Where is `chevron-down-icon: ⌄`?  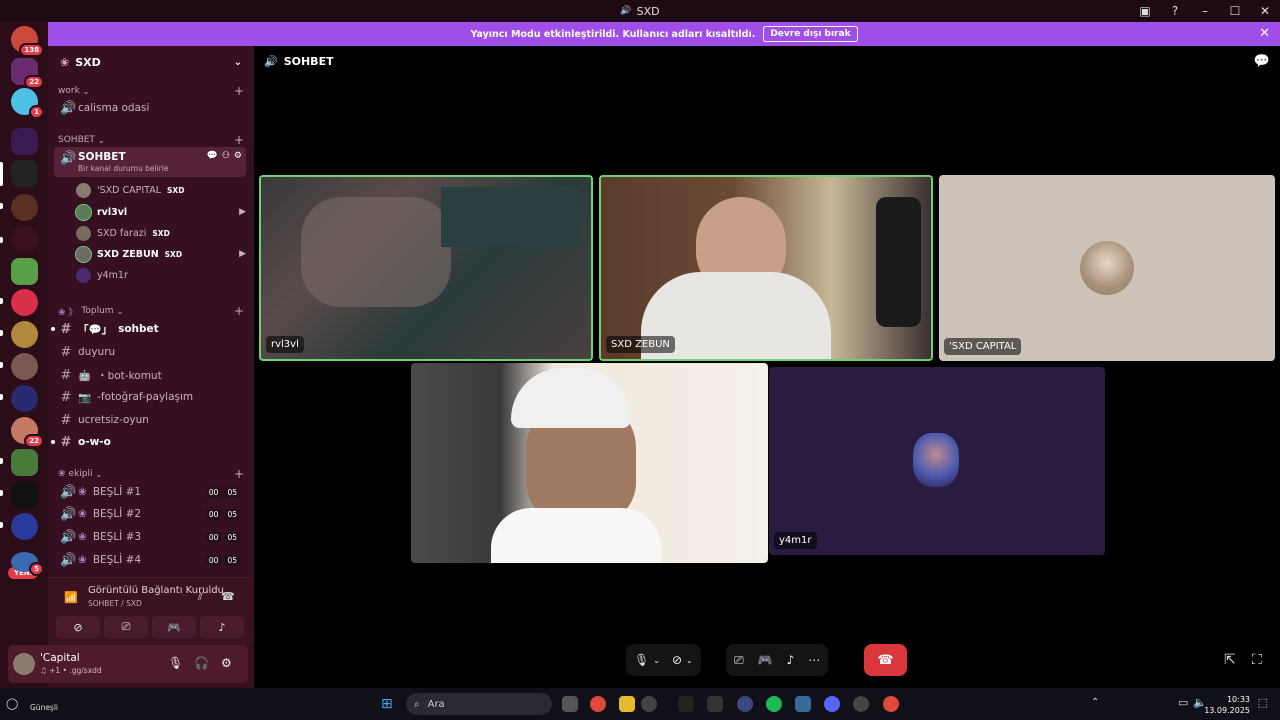
chevron-down-icon: ⌄ is located at coordinates (656, 660).